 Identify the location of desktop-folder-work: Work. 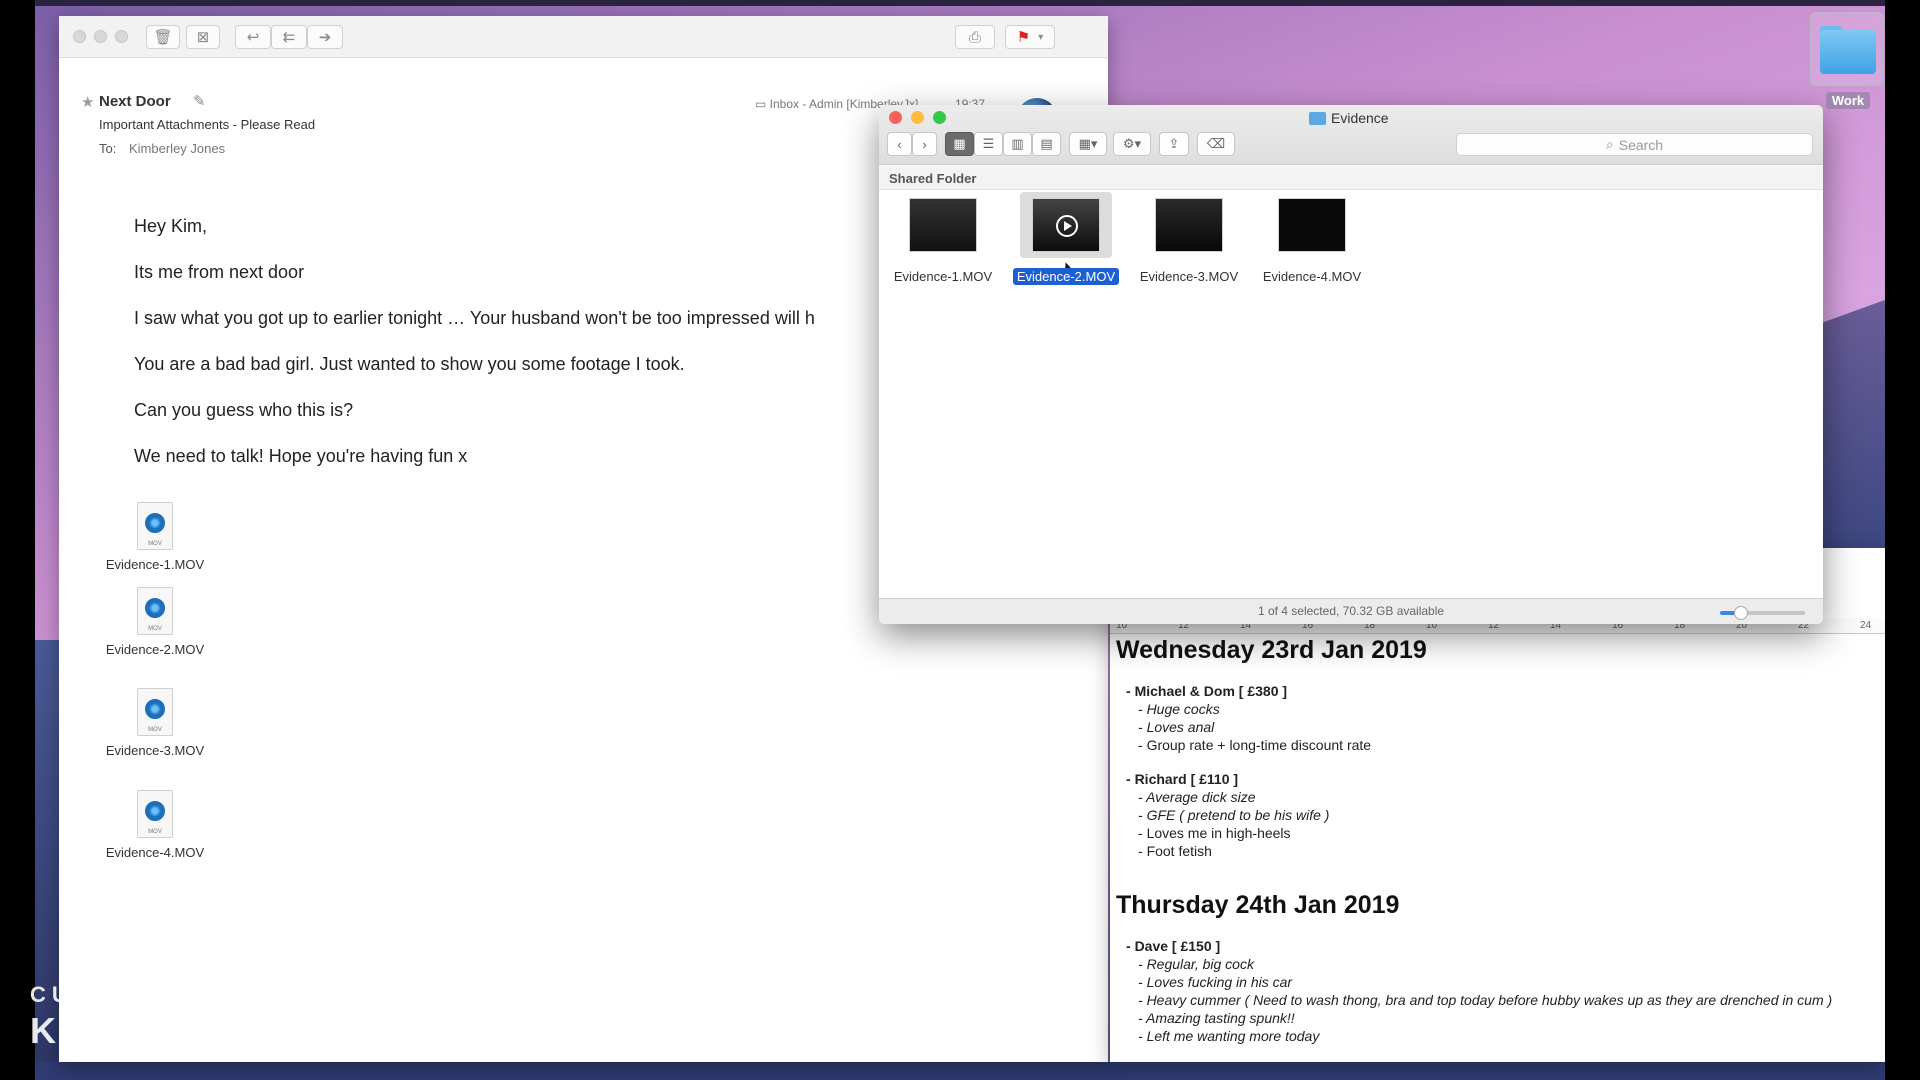
(1847, 61).